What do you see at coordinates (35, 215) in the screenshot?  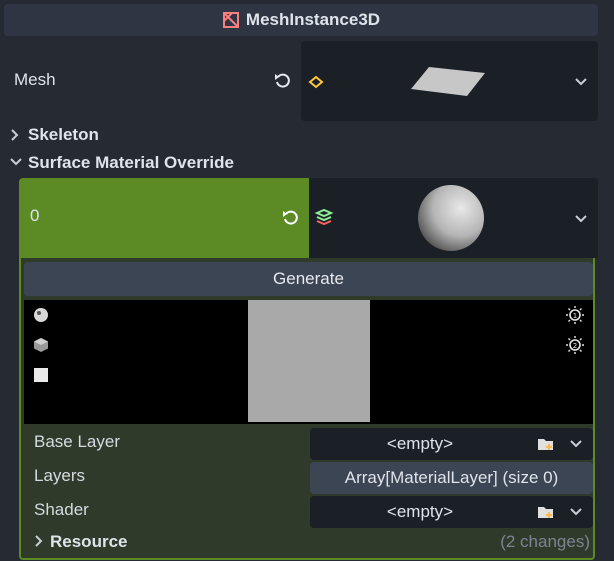 I see `surface-slot-label: 0` at bounding box center [35, 215].